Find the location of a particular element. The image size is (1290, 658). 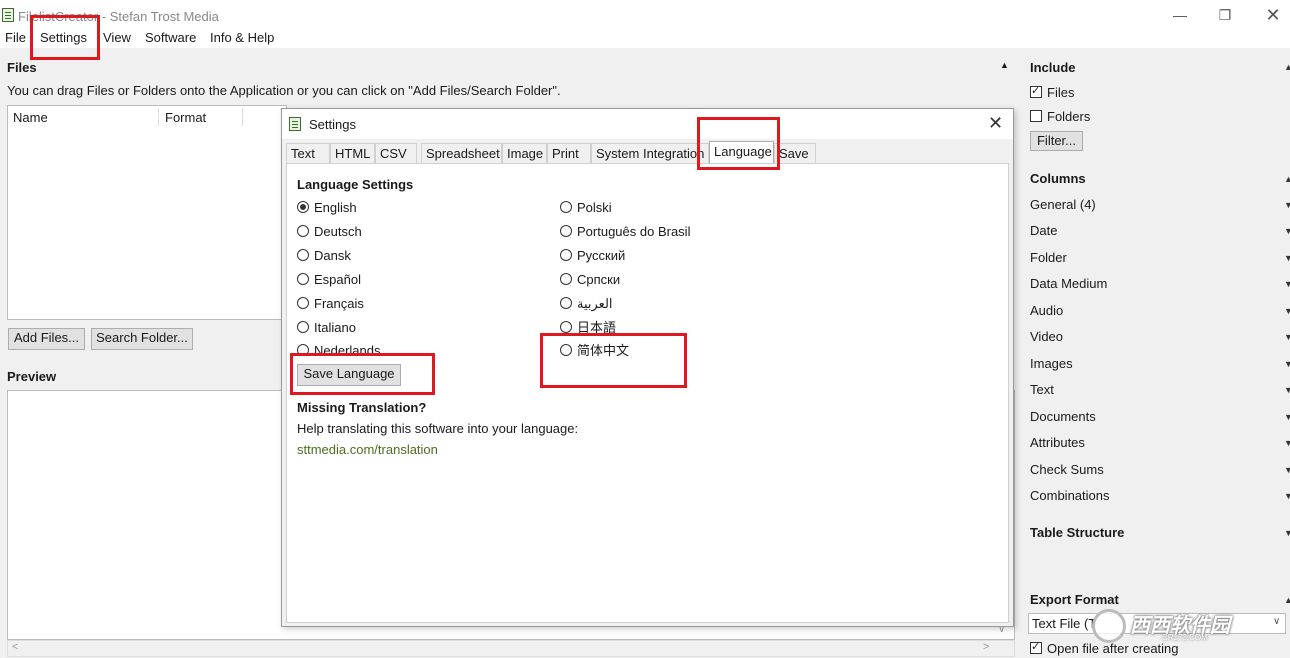

tab-spreadsheet: Spreadsheet is located at coordinates (461, 153).